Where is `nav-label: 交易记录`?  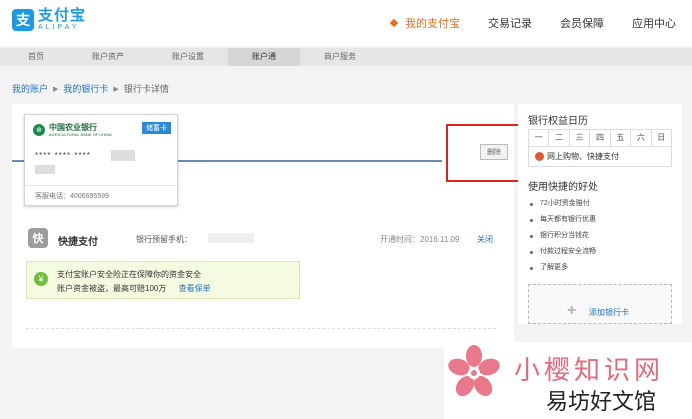 nav-label: 交易记录 is located at coordinates (510, 24).